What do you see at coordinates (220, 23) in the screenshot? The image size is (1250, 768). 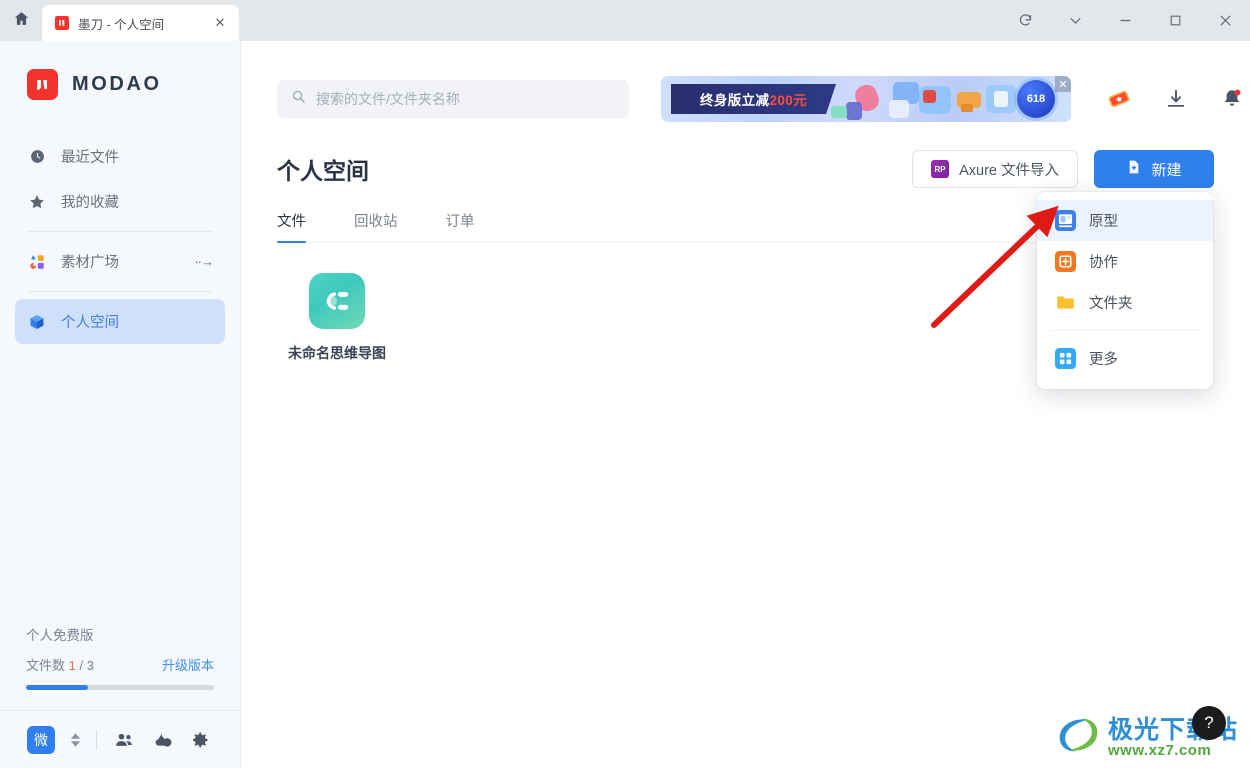 I see `tab-close-icon: ✕` at bounding box center [220, 23].